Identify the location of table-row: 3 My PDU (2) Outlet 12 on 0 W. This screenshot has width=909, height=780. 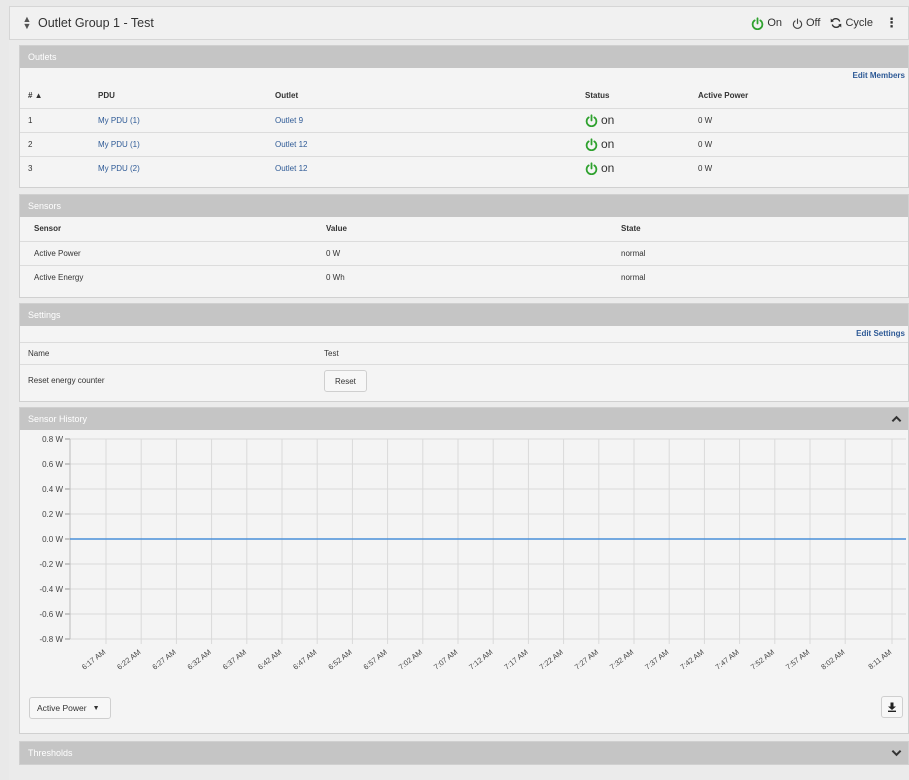
(464, 167).